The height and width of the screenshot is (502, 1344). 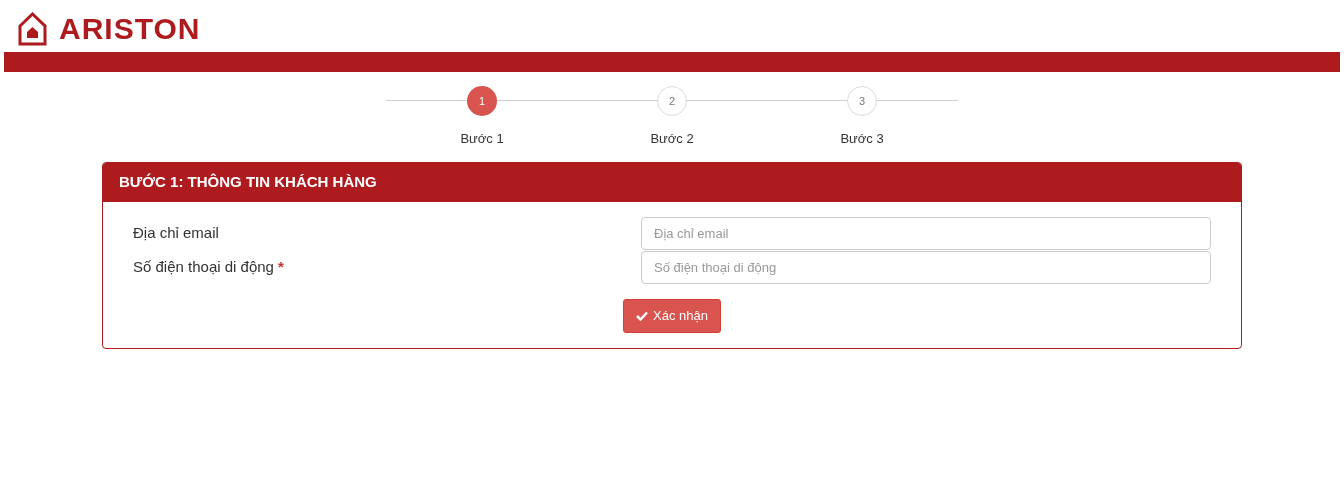 I want to click on input-field: Số điện thoại di động, so click(x=926, y=267).